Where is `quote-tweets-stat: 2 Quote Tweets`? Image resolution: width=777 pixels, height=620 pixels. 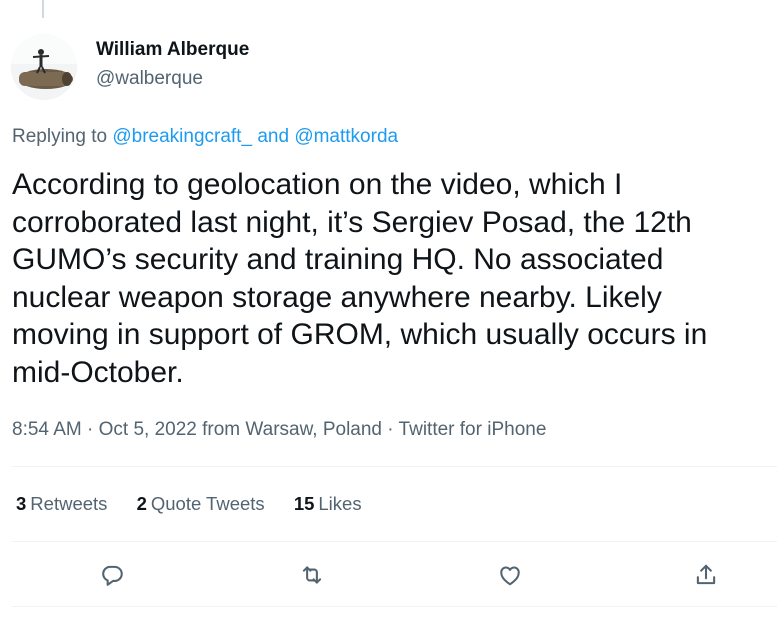 quote-tweets-stat: 2 Quote Tweets is located at coordinates (201, 503).